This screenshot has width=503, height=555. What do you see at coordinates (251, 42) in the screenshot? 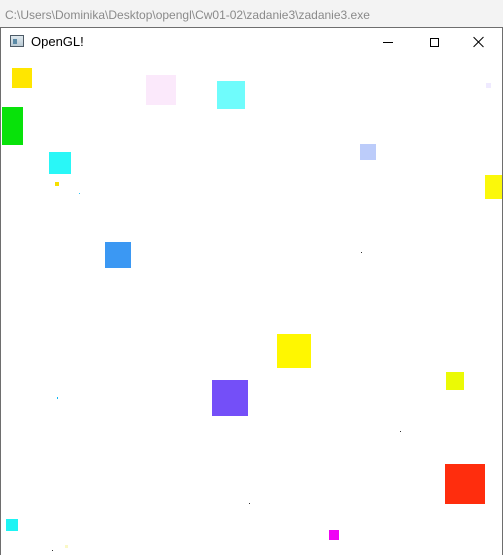
I see `title-bar: OpenGL!` at bounding box center [251, 42].